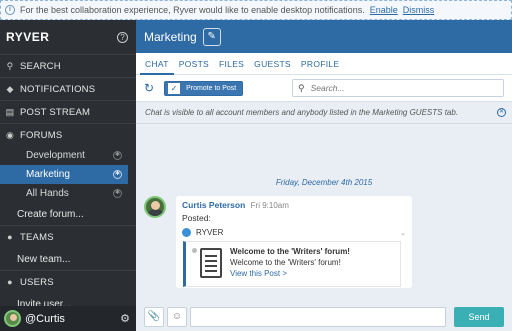 The width and height of the screenshot is (512, 331). Describe the element at coordinates (68, 37) in the screenshot. I see `brand-bar: RYVER ?` at that location.